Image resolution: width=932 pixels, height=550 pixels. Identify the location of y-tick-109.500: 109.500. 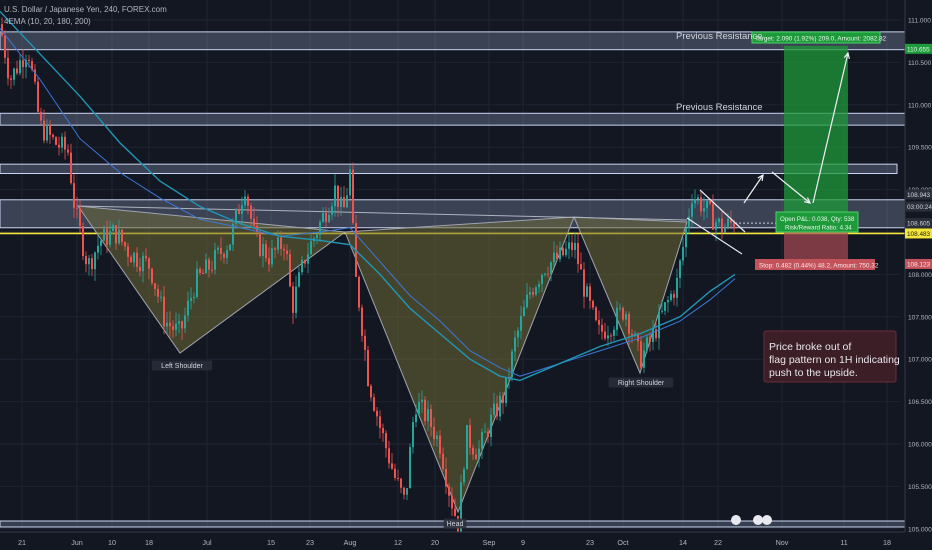
(920, 148).